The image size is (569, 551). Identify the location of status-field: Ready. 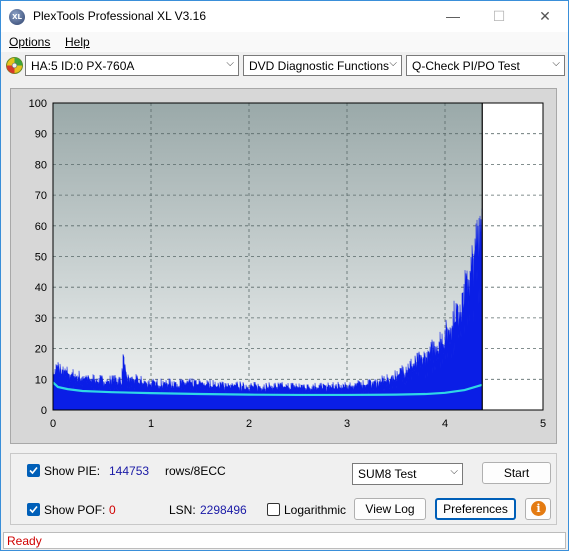
(284, 540).